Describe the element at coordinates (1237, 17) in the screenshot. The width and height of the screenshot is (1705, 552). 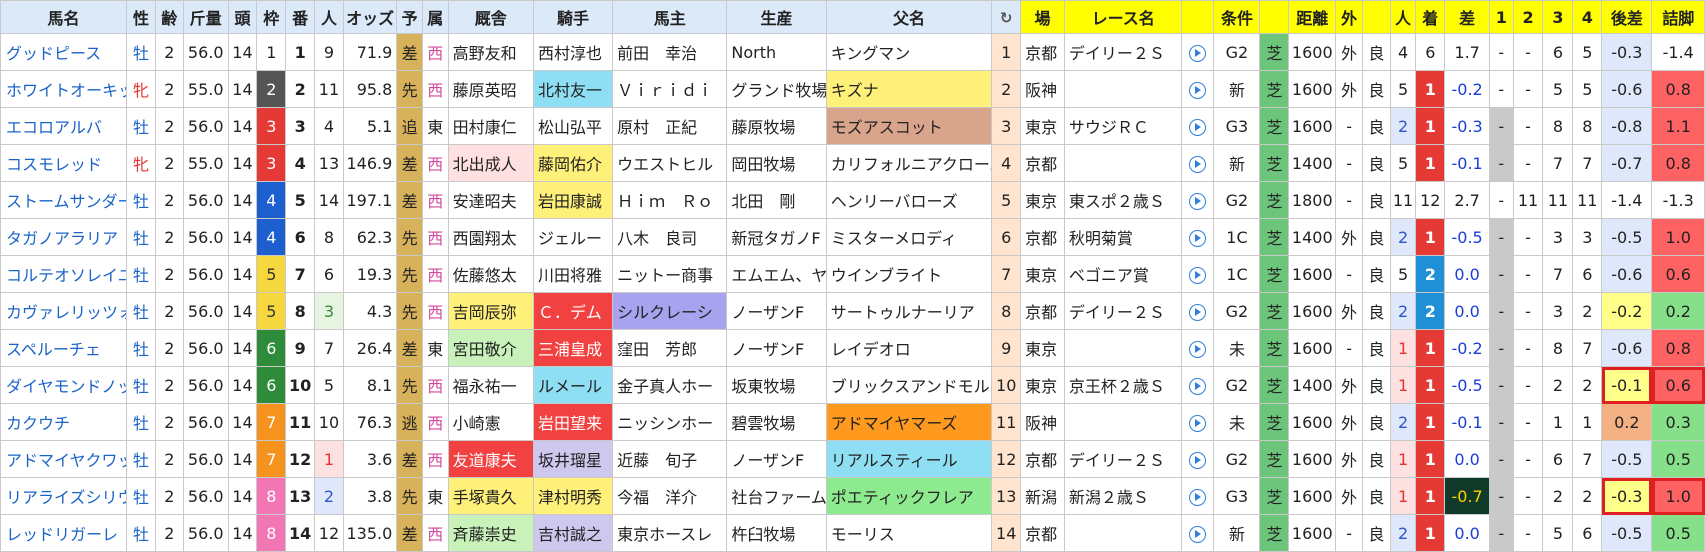
I see `column-header: 条件` at that location.